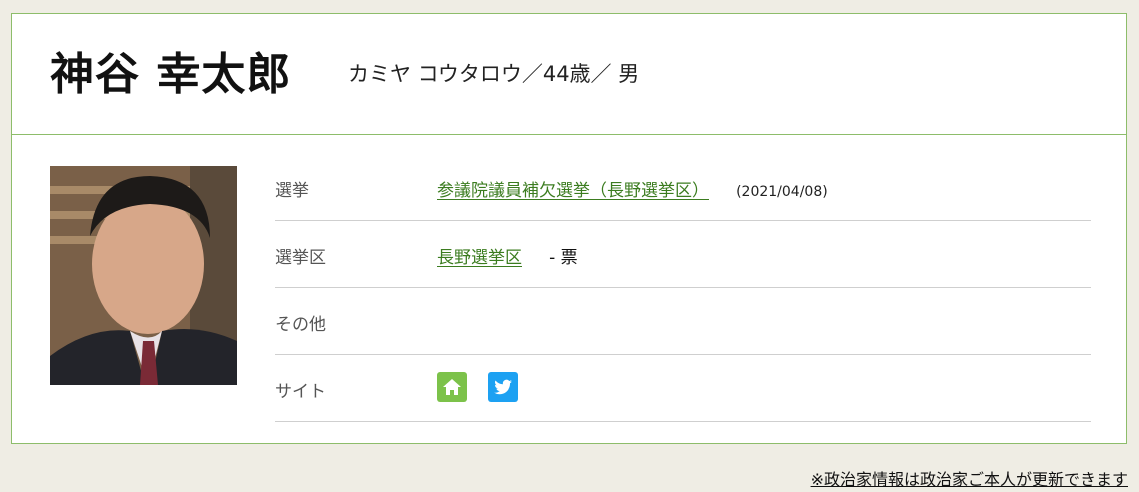 The height and width of the screenshot is (492, 1139). Describe the element at coordinates (300, 325) in the screenshot. I see `other-label: その他` at that location.